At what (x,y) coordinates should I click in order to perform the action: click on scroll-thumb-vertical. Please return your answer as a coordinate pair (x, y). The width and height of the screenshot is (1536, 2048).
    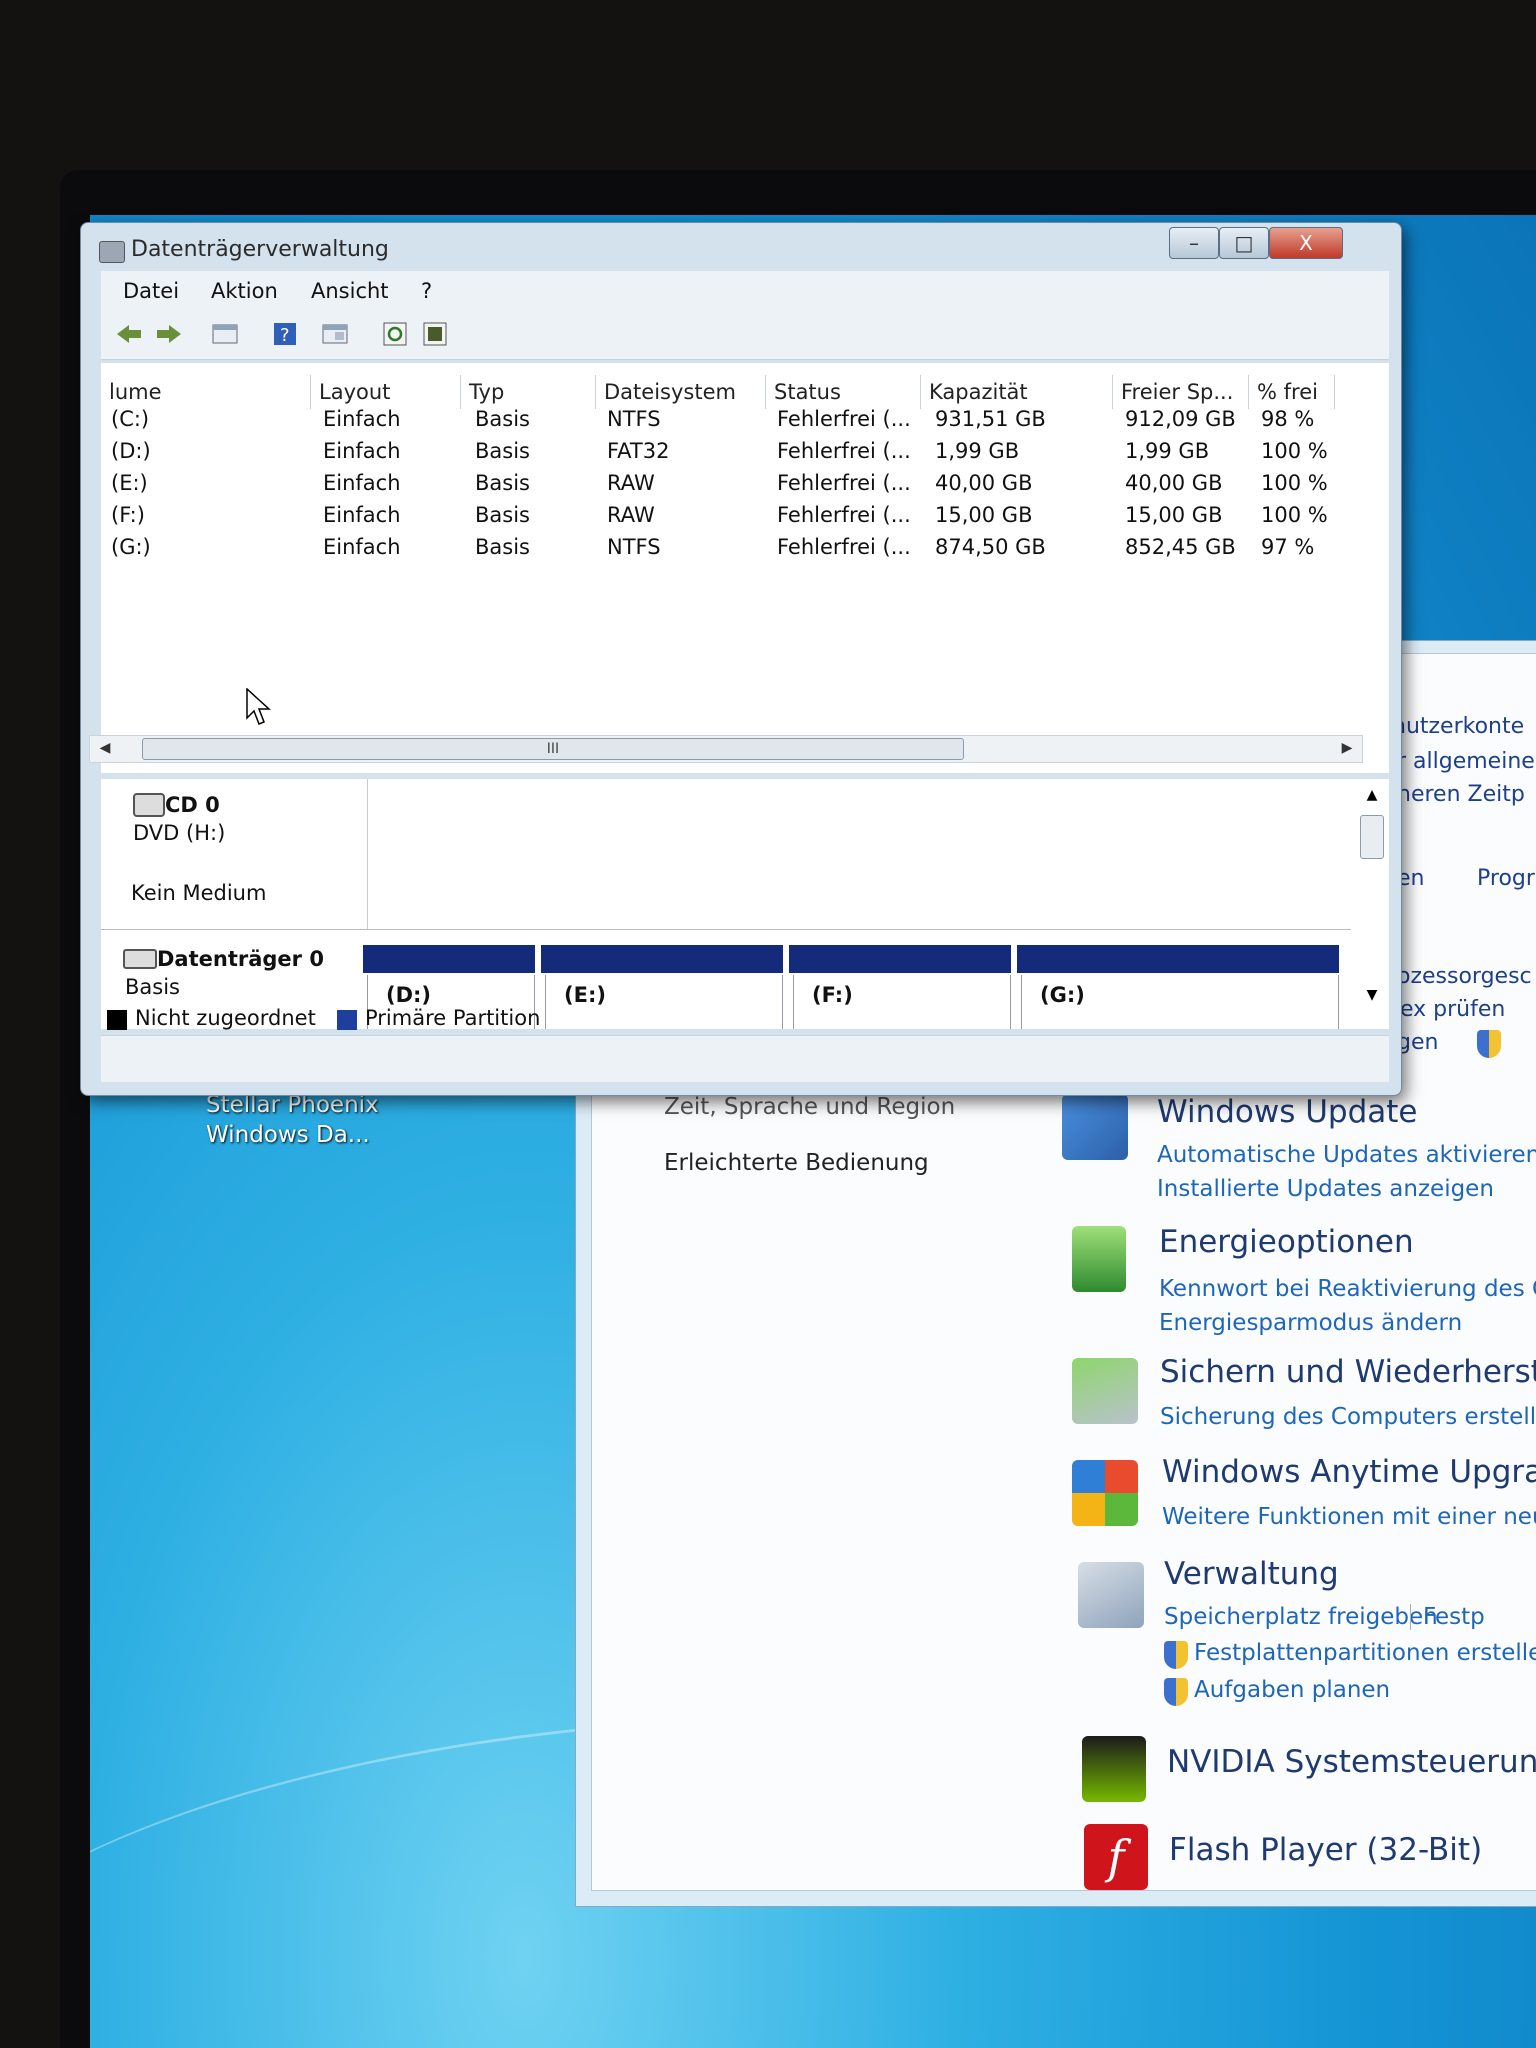
    Looking at the image, I should click on (1372, 837).